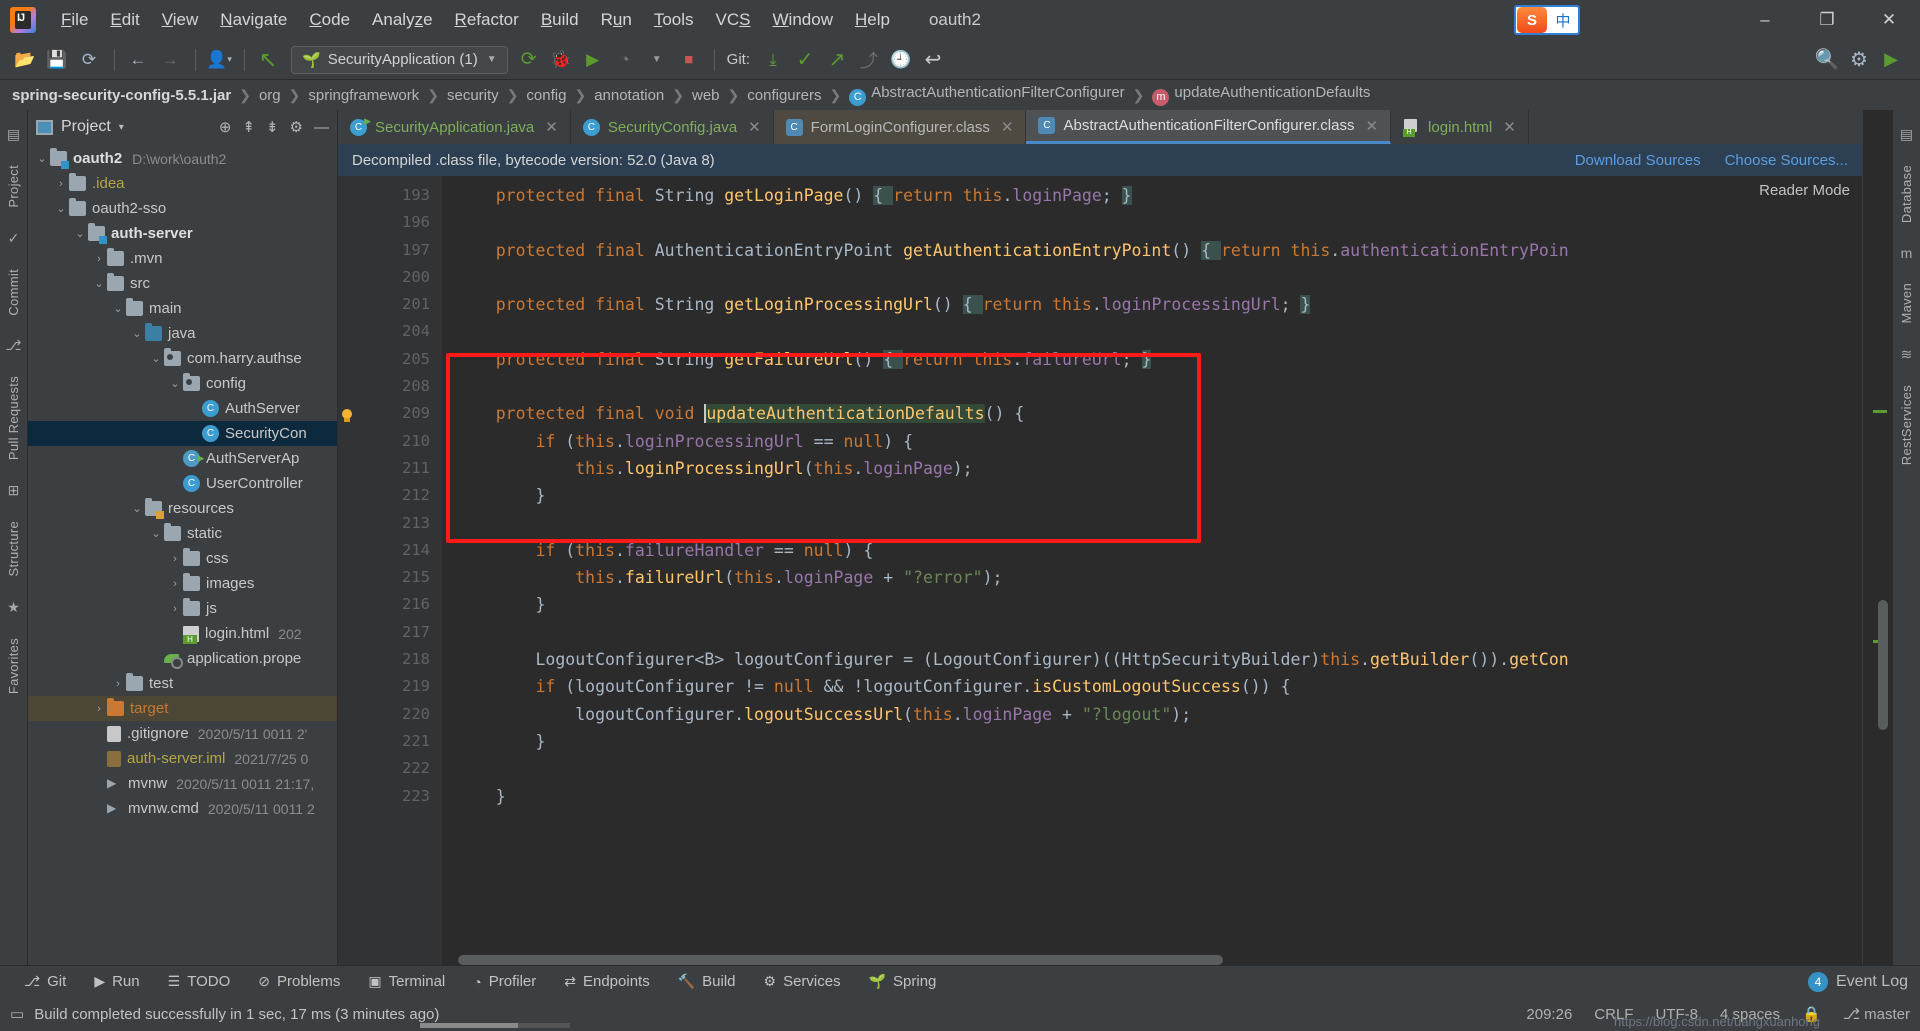  Describe the element at coordinates (397, 195) in the screenshot. I see `line-number: 193+` at that location.